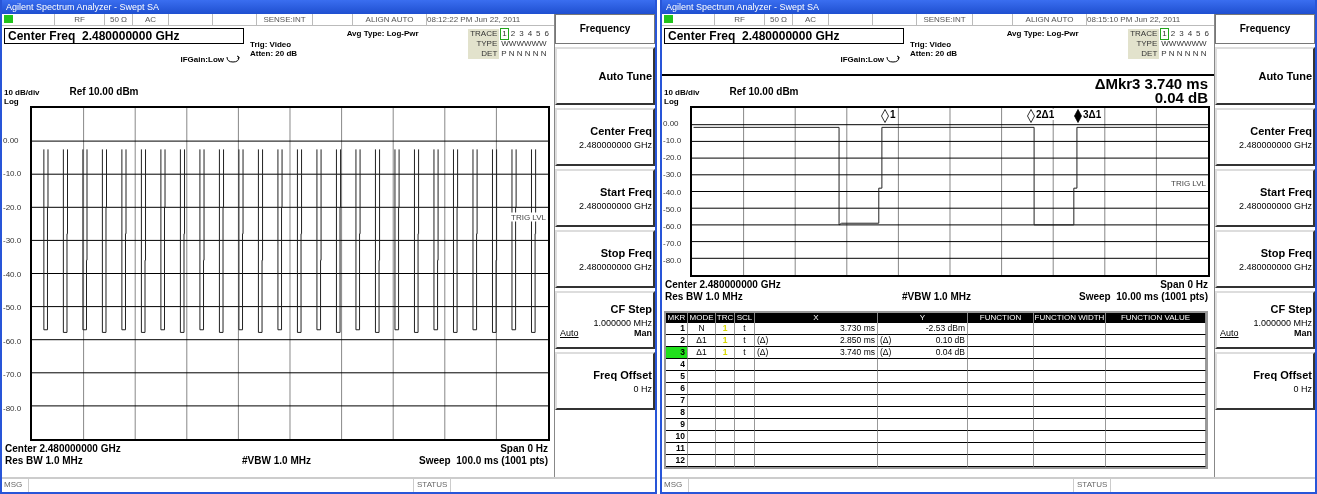  Describe the element at coordinates (816, 329) in the screenshot. I see `table-cell: 3.730 ms` at that location.